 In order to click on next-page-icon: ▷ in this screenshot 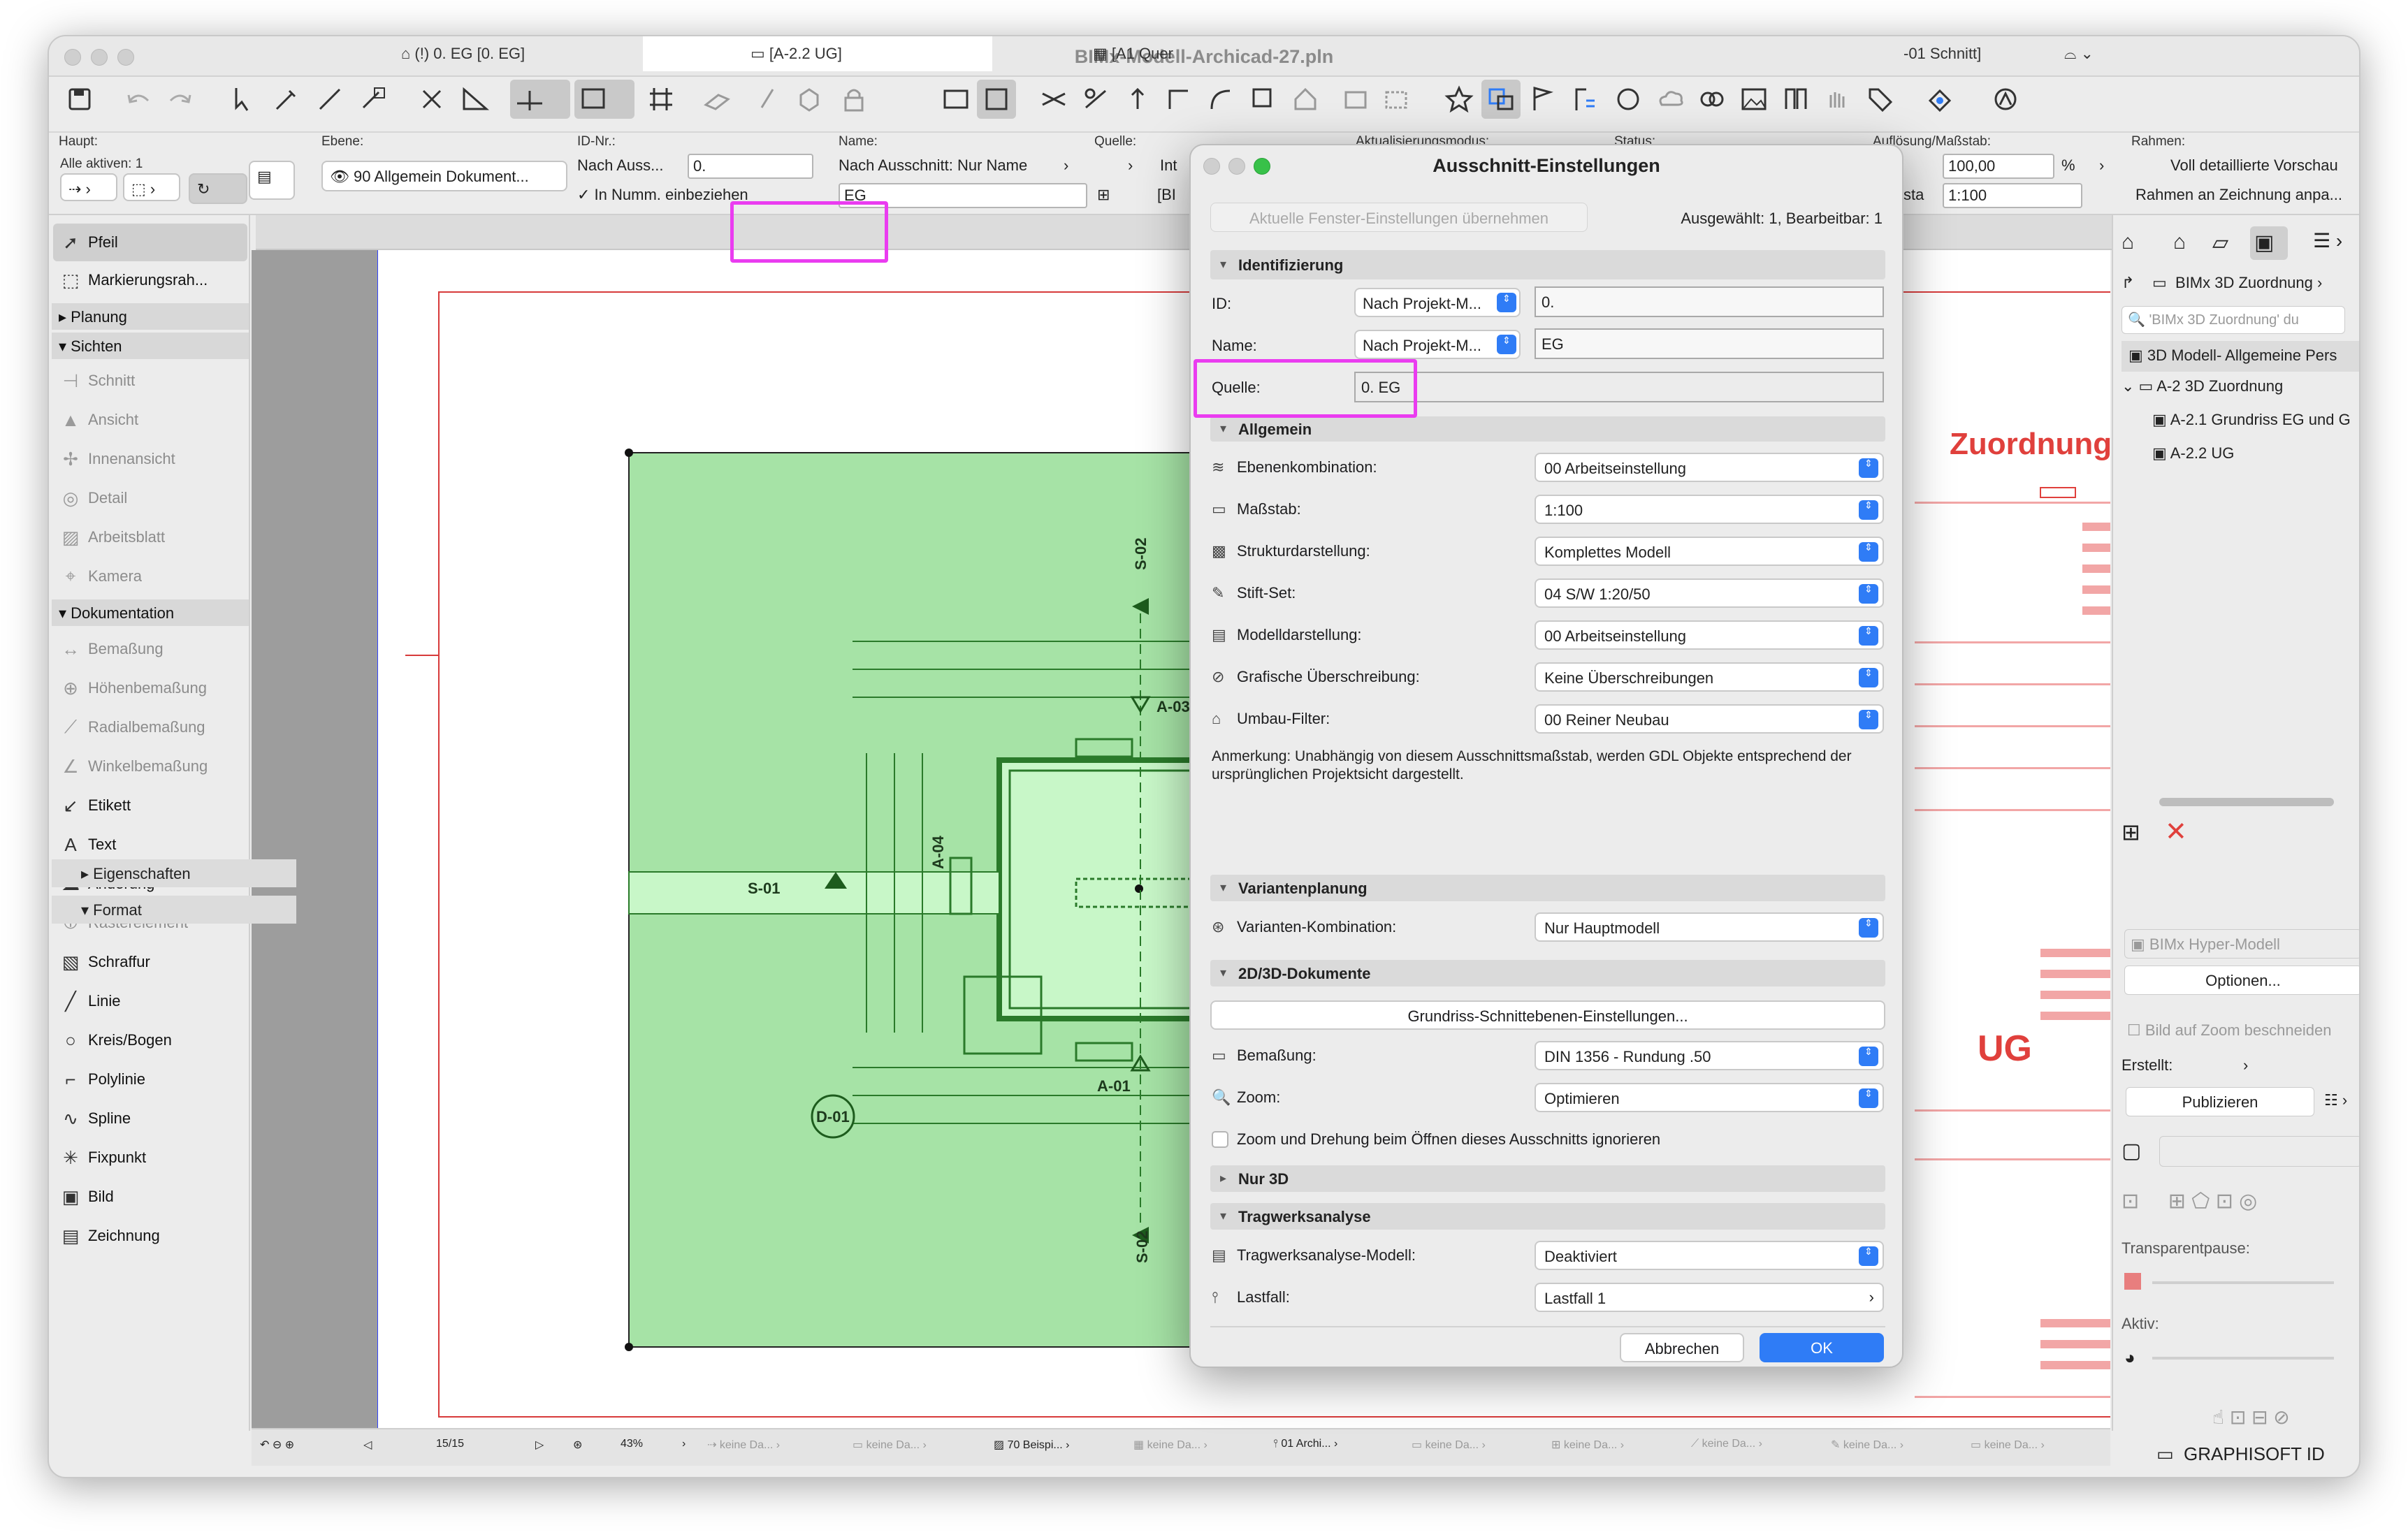, I will do `click(539, 1445)`.